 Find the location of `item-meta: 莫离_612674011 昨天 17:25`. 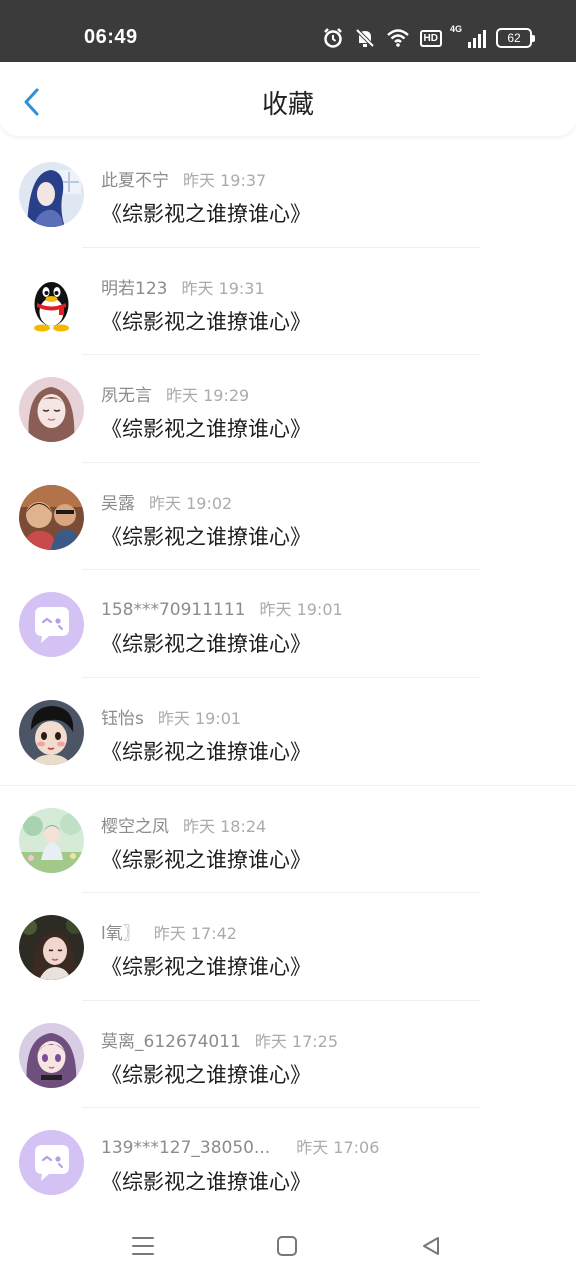

item-meta: 莫离_612674011 昨天 17:25 is located at coordinates (219, 1039).